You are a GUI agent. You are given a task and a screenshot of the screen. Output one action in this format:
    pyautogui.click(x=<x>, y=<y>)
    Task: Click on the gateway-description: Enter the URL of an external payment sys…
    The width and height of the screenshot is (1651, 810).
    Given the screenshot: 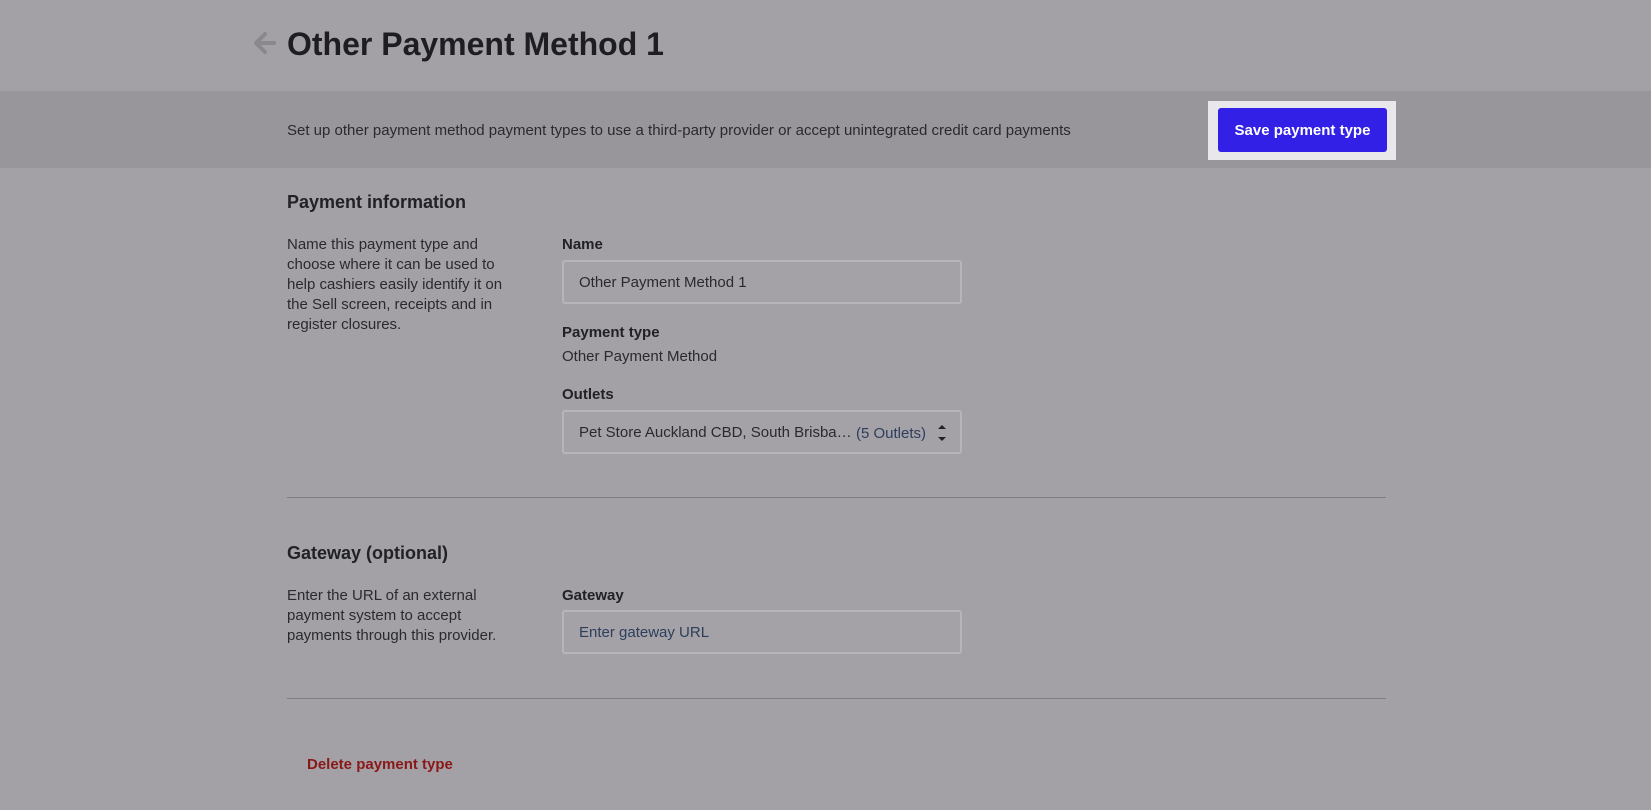 What is the action you would take?
    pyautogui.click(x=392, y=615)
    